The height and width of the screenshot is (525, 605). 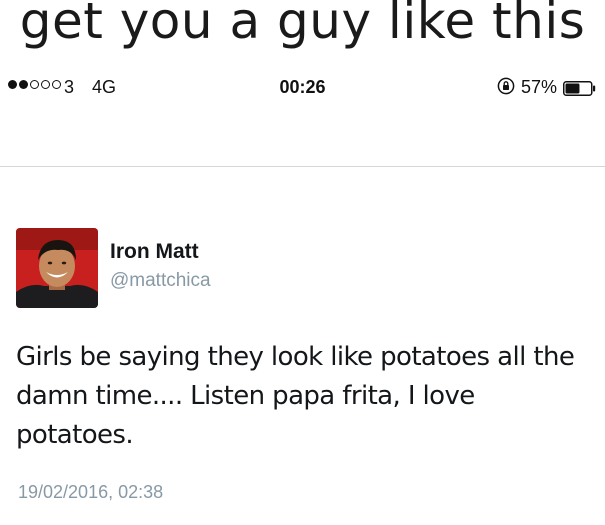 I want to click on avatar, so click(x=57, y=268).